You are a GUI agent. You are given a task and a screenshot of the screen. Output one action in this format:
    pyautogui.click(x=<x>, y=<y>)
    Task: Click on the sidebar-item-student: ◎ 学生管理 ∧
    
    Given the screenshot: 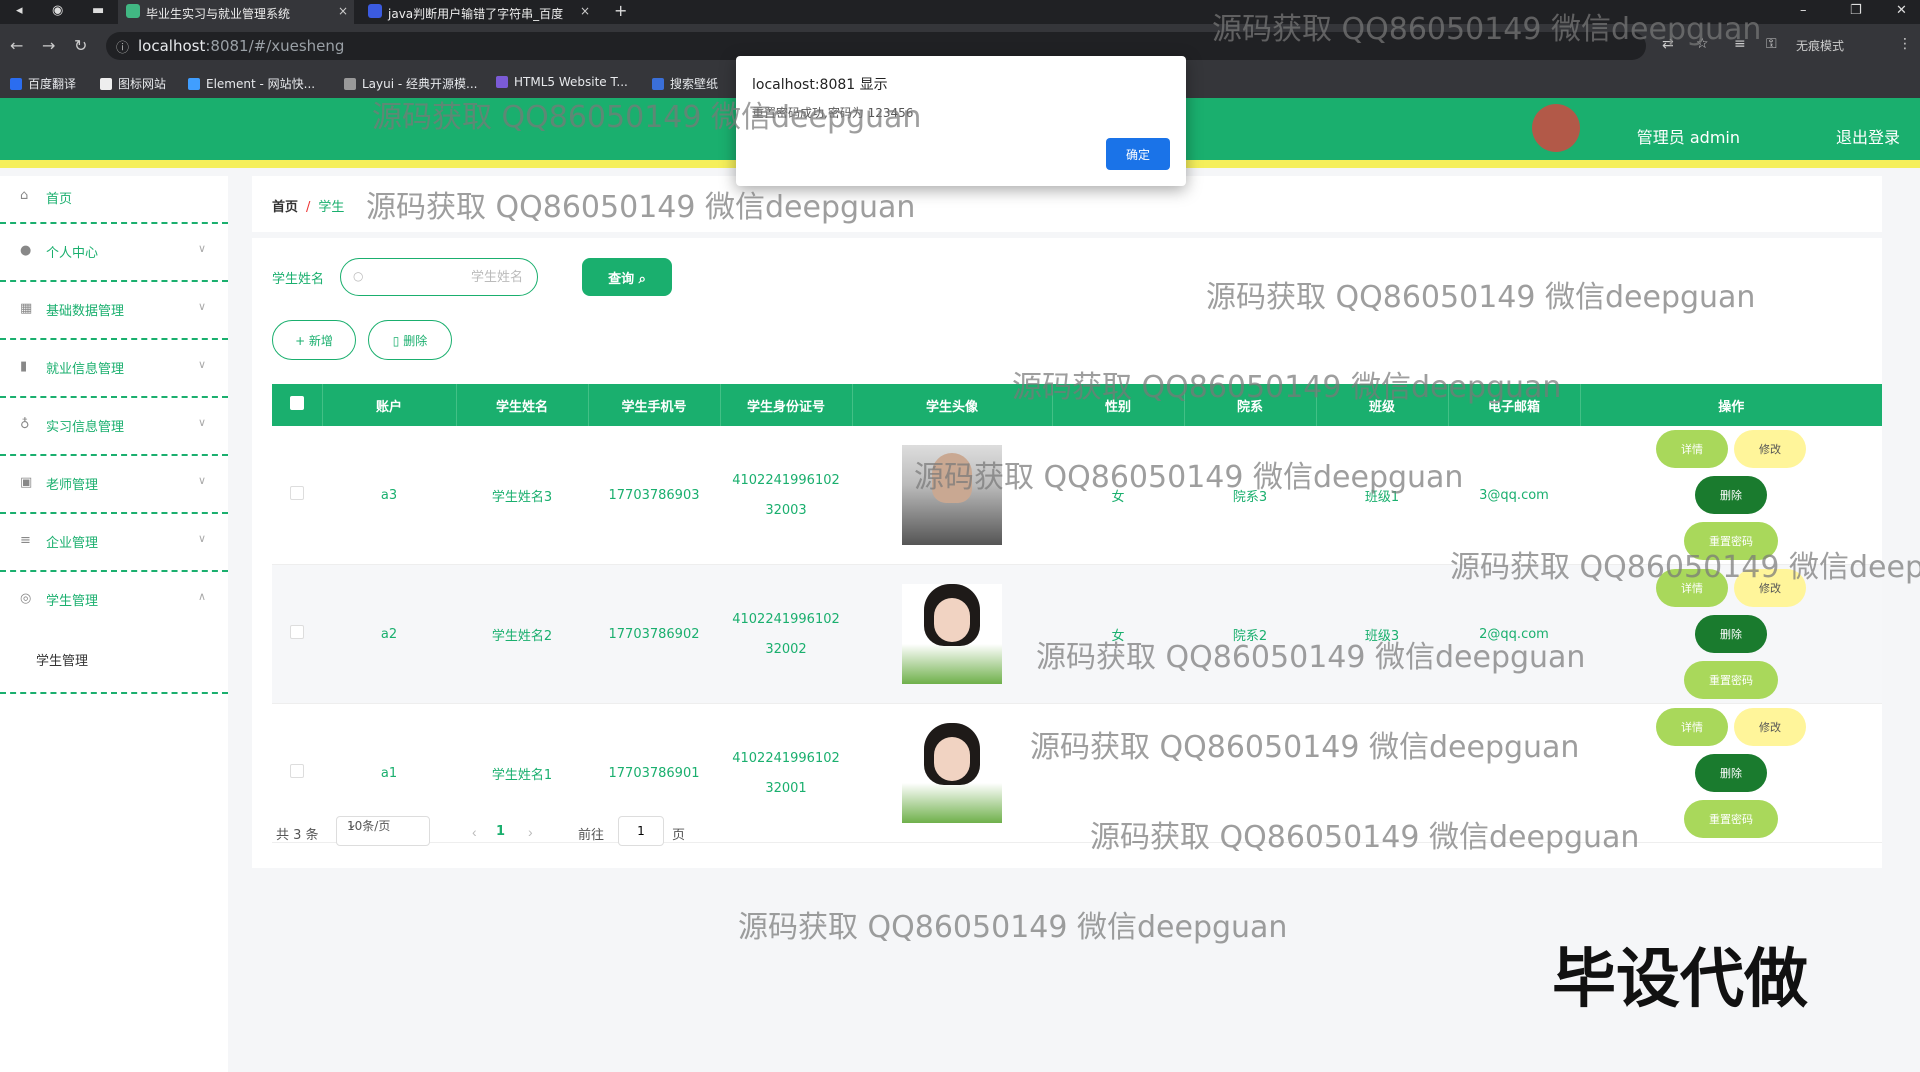 What is the action you would take?
    pyautogui.click(x=114, y=601)
    